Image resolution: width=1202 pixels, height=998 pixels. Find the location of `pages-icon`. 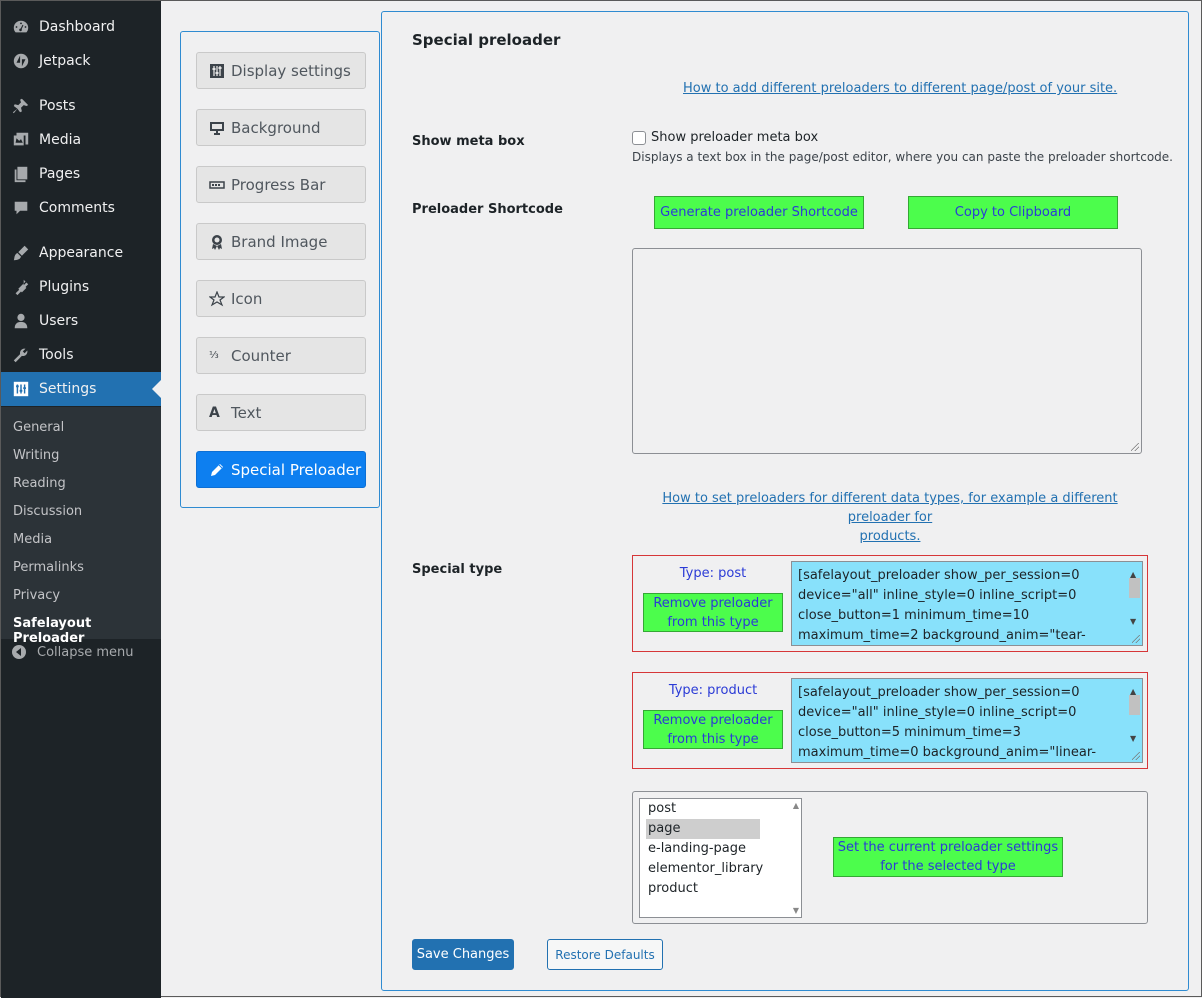

pages-icon is located at coordinates (20, 174).